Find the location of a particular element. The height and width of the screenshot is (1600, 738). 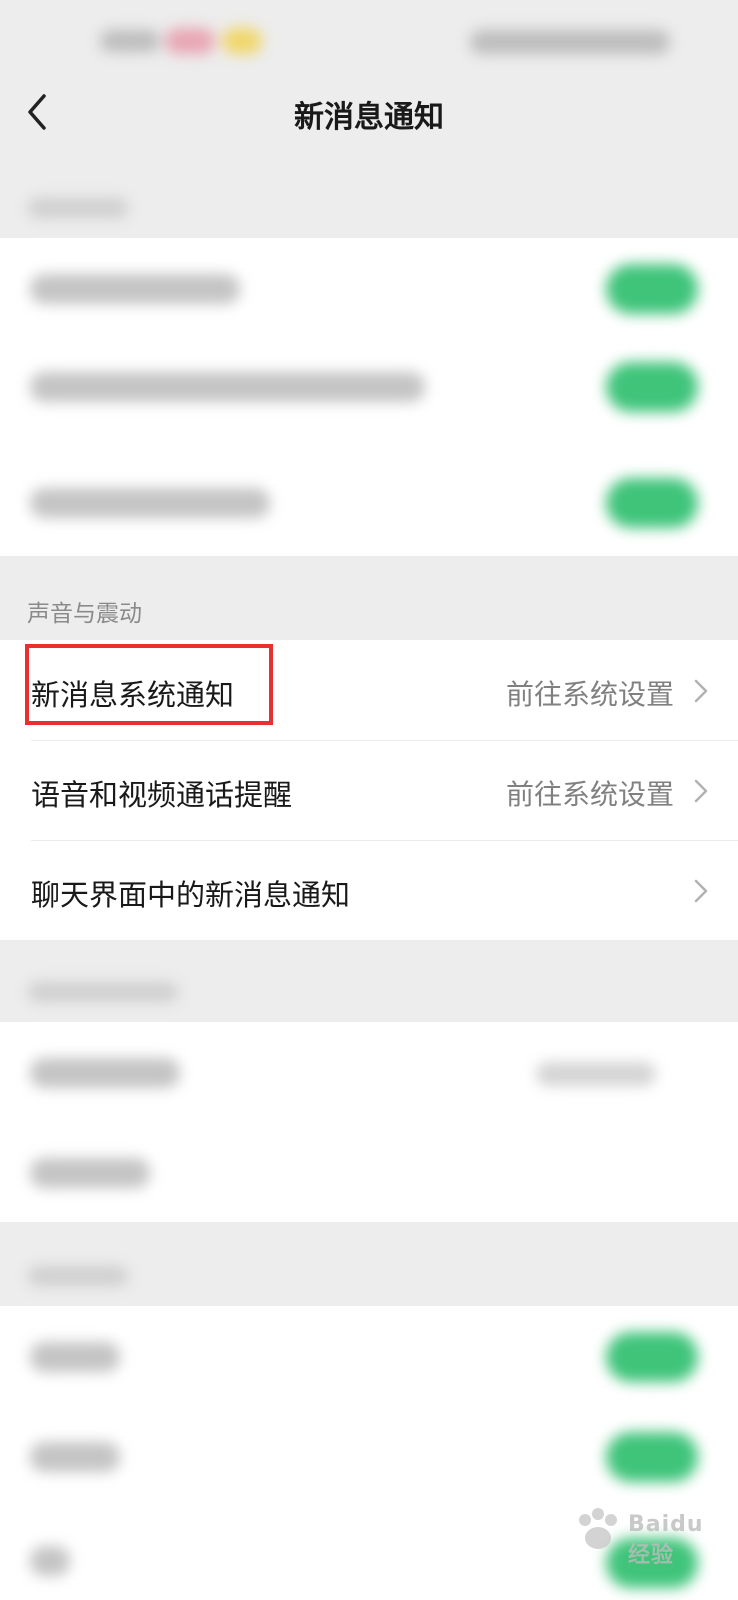

highlight-annotation is located at coordinates (149, 684).